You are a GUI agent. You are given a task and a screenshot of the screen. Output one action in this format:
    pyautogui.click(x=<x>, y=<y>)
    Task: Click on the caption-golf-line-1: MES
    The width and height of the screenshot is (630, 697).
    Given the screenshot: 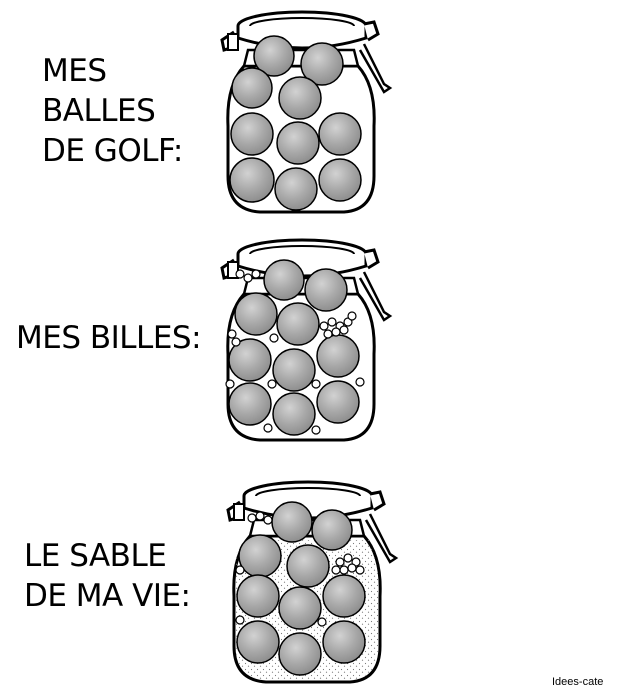 What is the action you would take?
    pyautogui.click(x=74, y=71)
    